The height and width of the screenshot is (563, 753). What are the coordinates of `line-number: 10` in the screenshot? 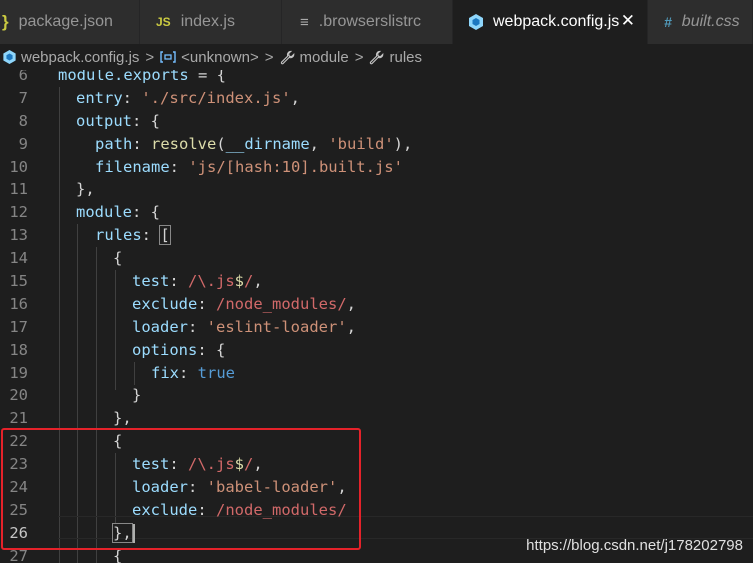 It's located at (18, 166).